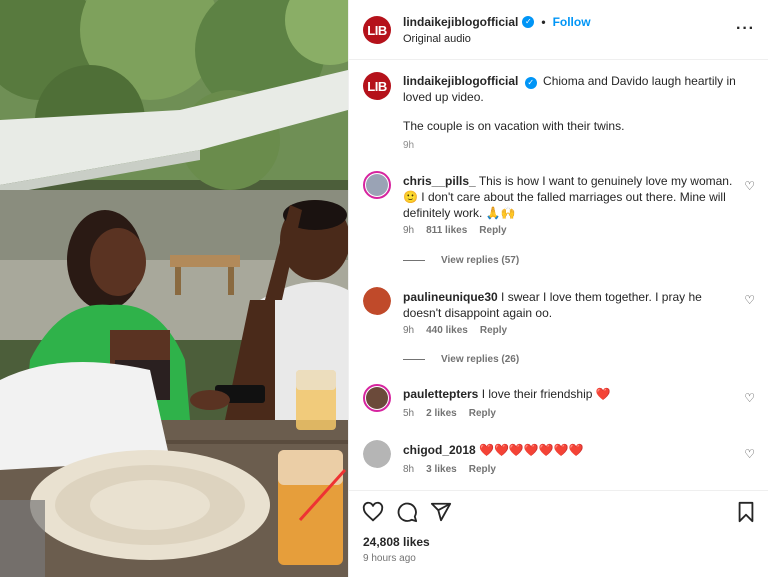 The height and width of the screenshot is (577, 768). What do you see at coordinates (396, 542) in the screenshot?
I see `post-likes: 24,808 likes` at bounding box center [396, 542].